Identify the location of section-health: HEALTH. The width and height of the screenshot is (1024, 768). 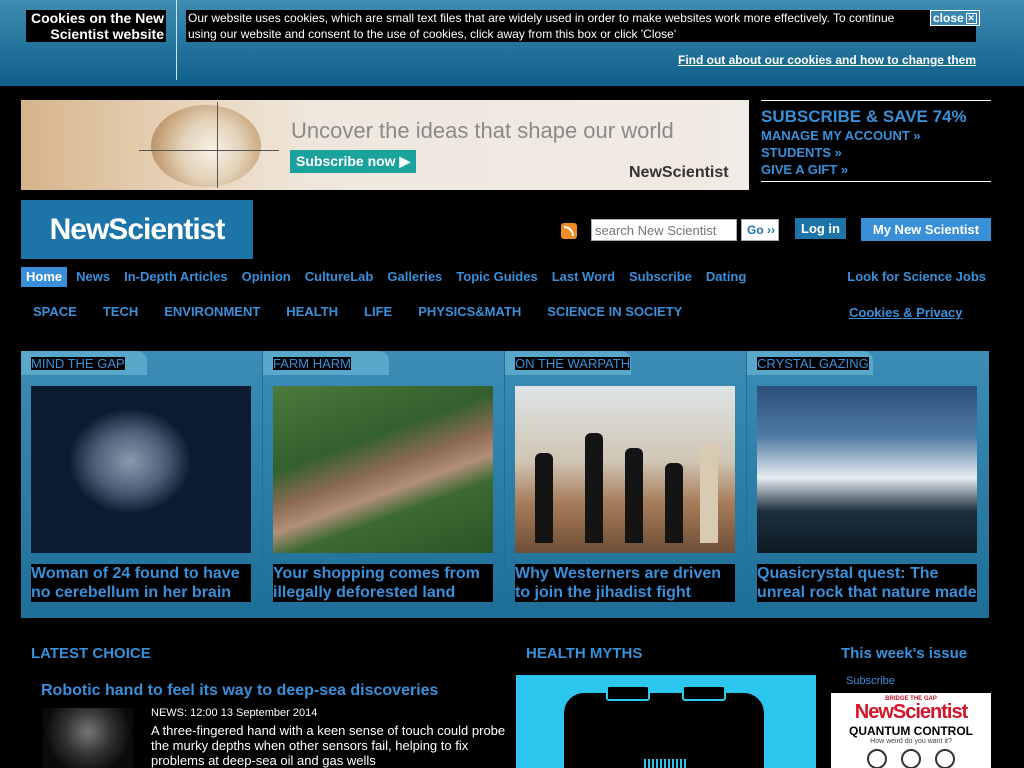
(312, 311).